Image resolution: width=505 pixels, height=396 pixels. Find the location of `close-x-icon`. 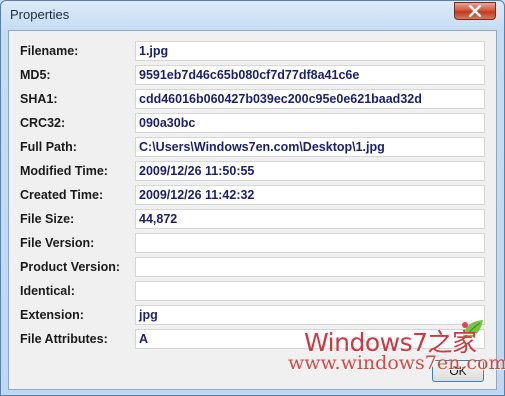

close-x-icon is located at coordinates (475, 11).